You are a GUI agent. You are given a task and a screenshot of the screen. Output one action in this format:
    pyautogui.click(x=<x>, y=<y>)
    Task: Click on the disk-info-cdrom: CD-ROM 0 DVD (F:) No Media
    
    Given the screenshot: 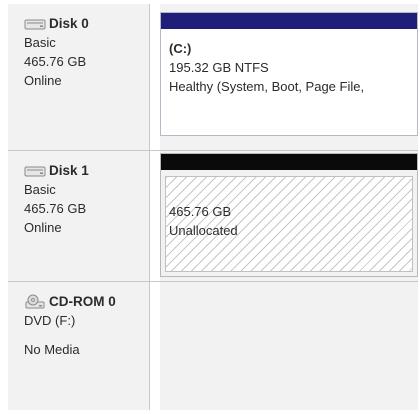 What is the action you would take?
    pyautogui.click(x=79, y=346)
    